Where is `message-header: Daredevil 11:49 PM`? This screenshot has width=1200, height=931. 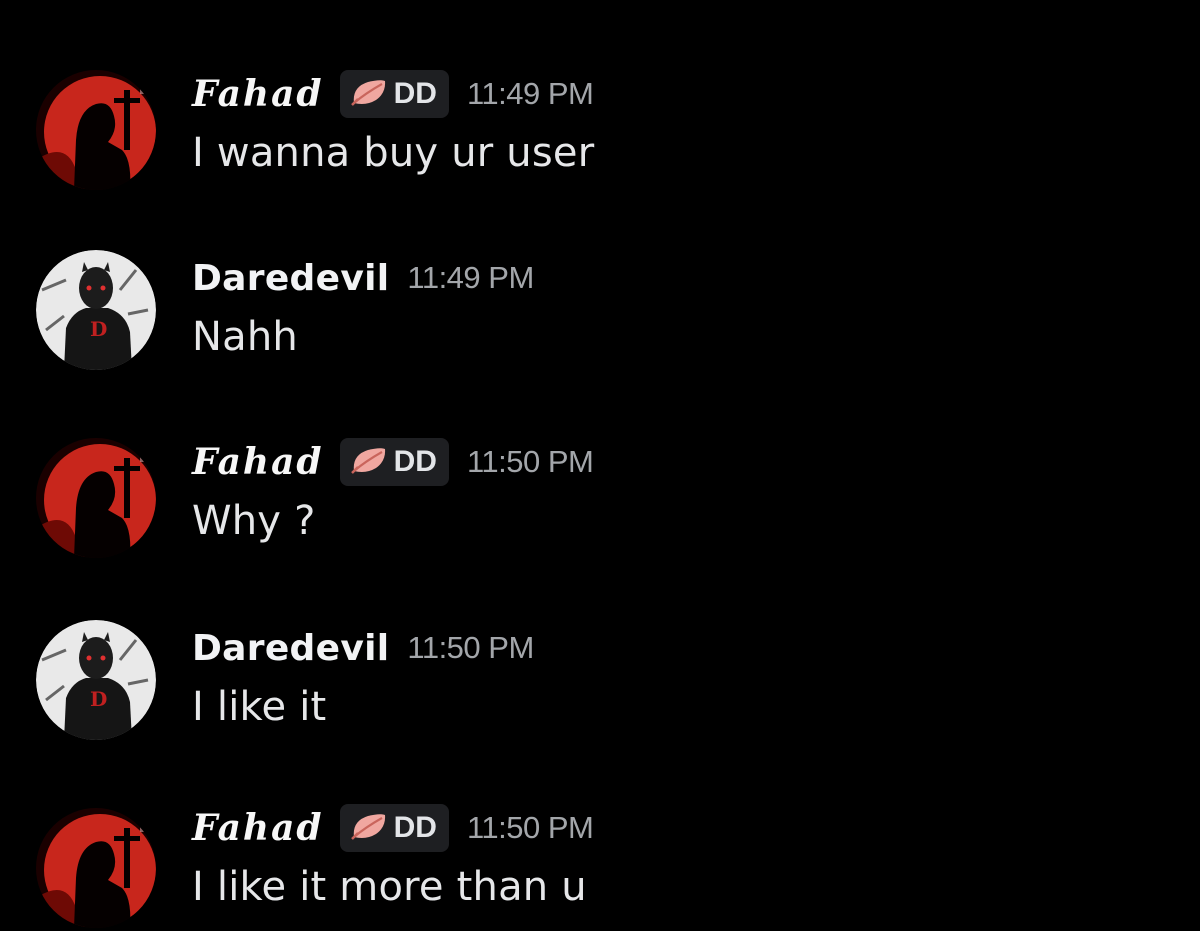 message-header: Daredevil 11:49 PM is located at coordinates (363, 278).